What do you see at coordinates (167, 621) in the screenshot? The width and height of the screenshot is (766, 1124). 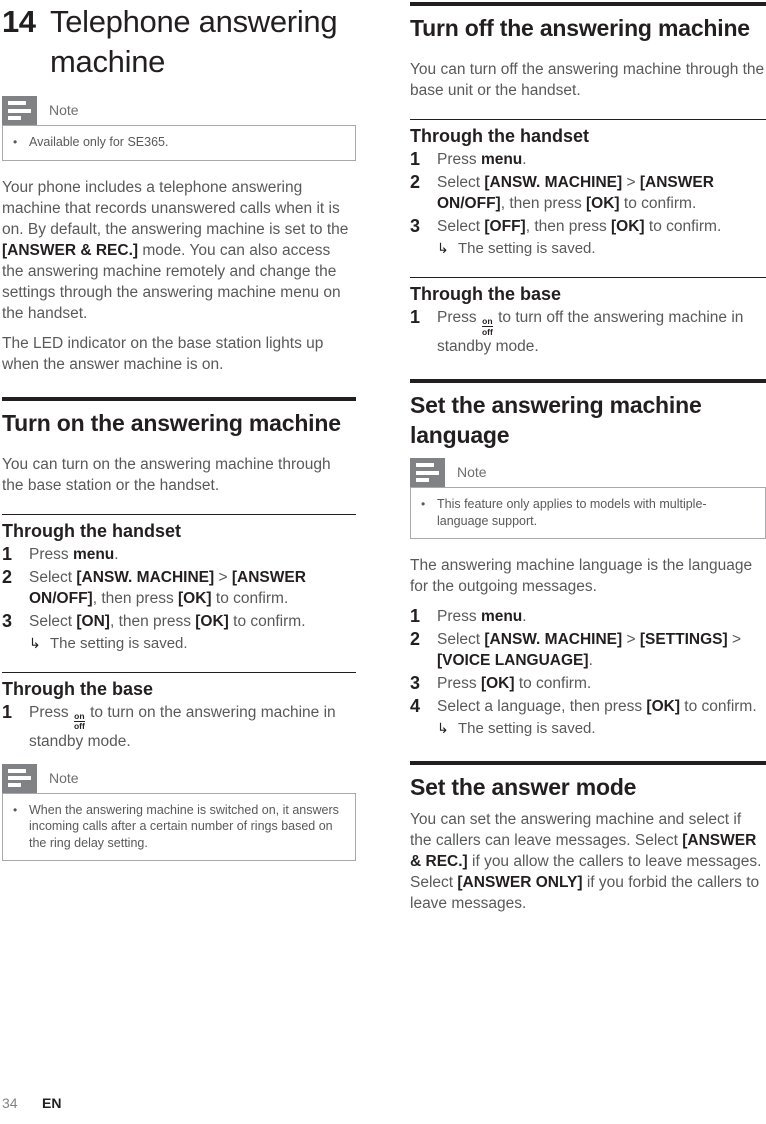 I see `step-text: Select [ON], then press [OK] to confirm.` at bounding box center [167, 621].